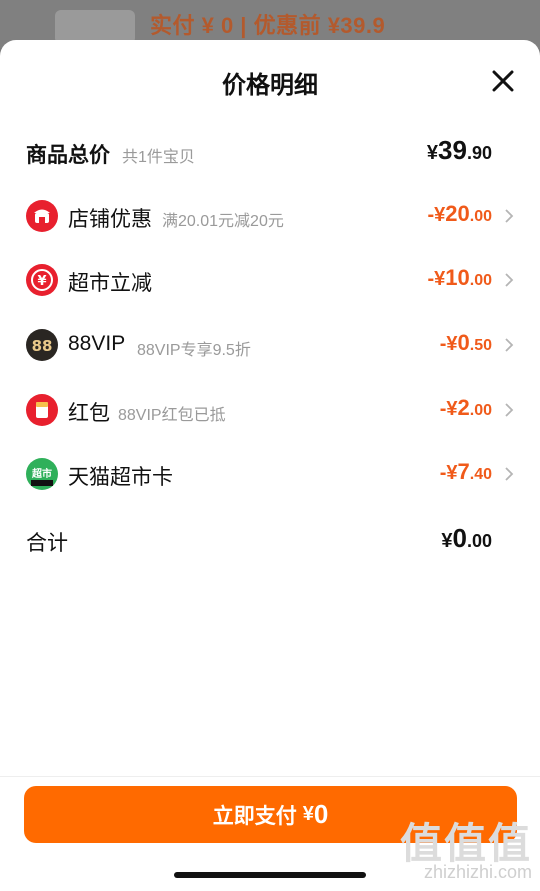  Describe the element at coordinates (308, 814) in the screenshot. I see `pay-button-currency: ¥` at that location.